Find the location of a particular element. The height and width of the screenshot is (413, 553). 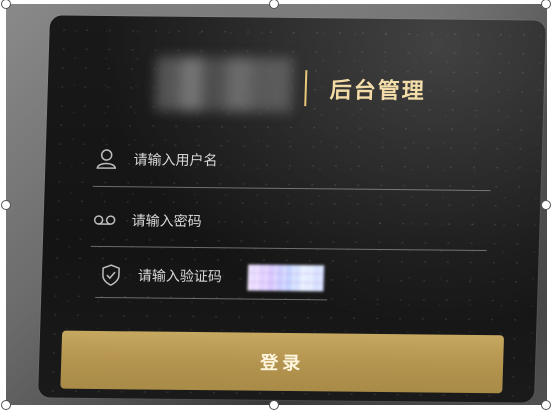

username-underline is located at coordinates (291, 188).